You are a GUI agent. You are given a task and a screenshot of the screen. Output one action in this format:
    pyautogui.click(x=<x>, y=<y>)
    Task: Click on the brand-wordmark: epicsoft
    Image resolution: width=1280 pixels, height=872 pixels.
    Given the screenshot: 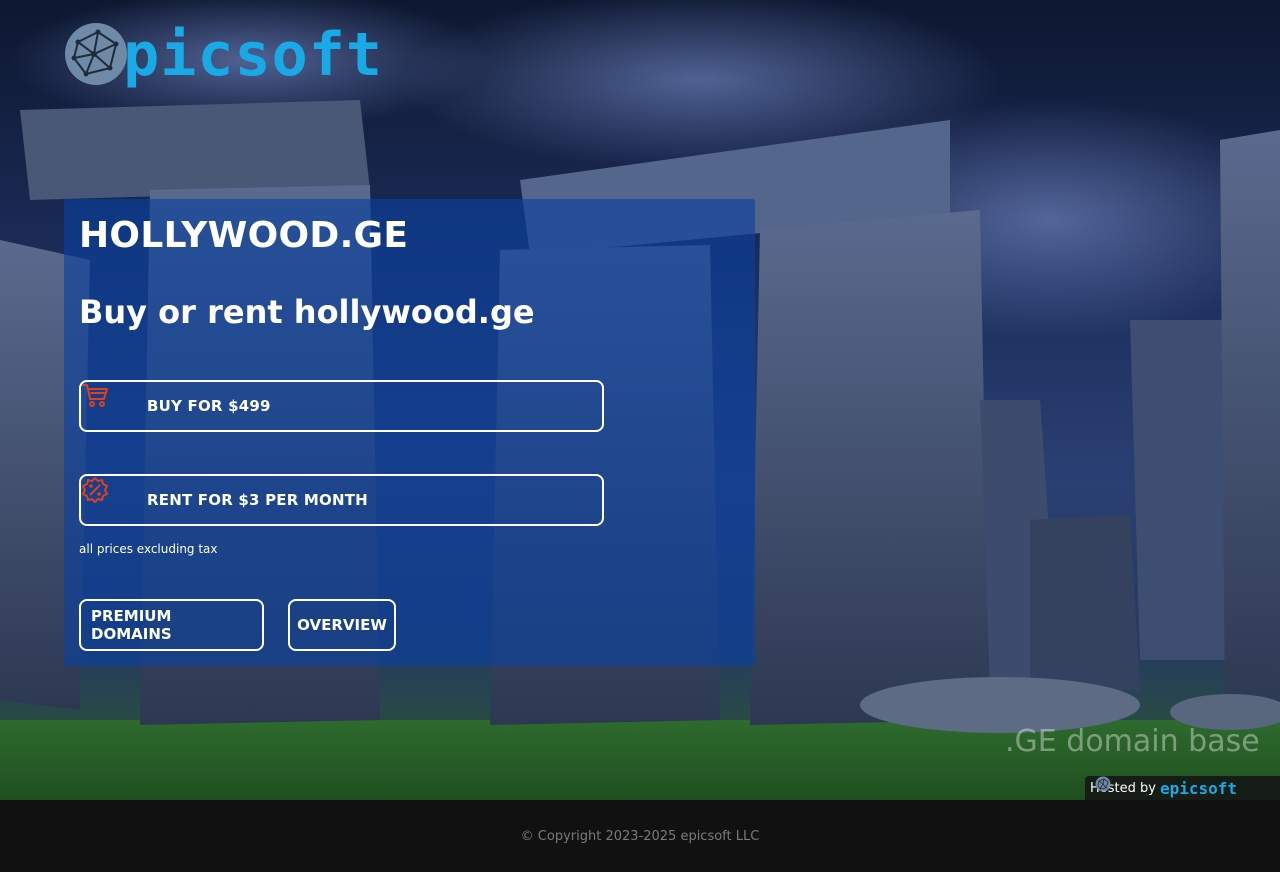 What is the action you would take?
    pyautogui.click(x=234, y=55)
    